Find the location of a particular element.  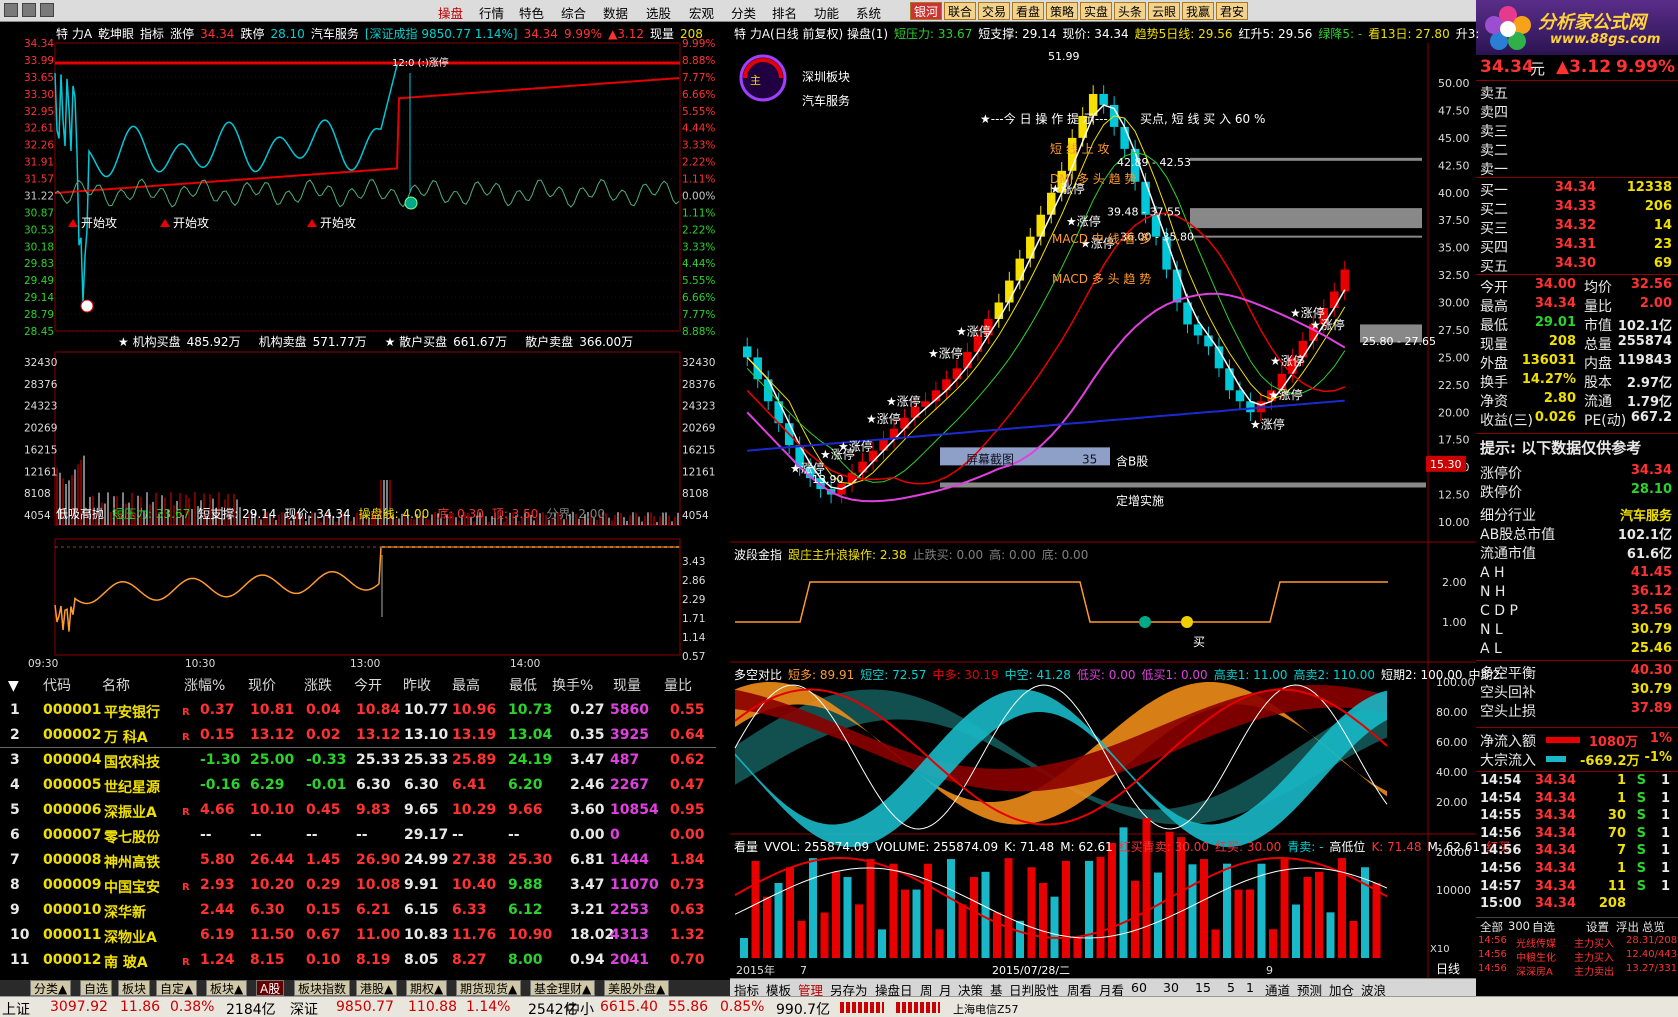

intraday-header-item-6: 28.10 is located at coordinates (287, 34).